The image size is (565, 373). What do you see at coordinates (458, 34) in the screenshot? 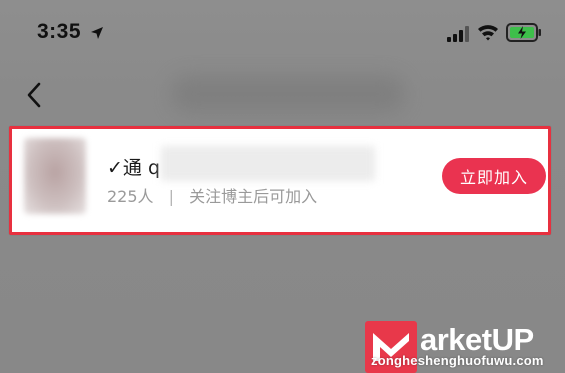
I see `cellular-signal-icon` at bounding box center [458, 34].